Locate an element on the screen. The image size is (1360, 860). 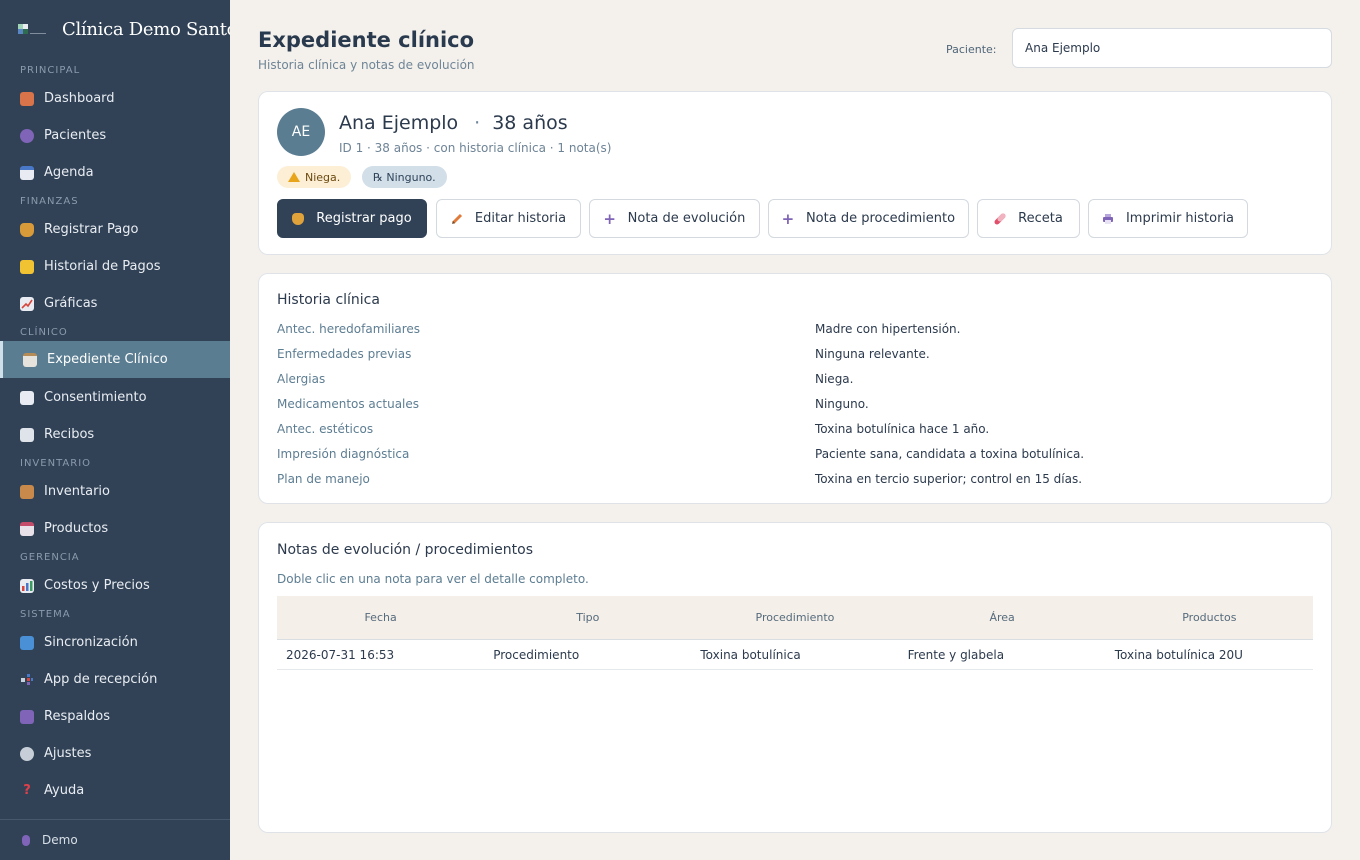
sync-icon is located at coordinates (27, 642).